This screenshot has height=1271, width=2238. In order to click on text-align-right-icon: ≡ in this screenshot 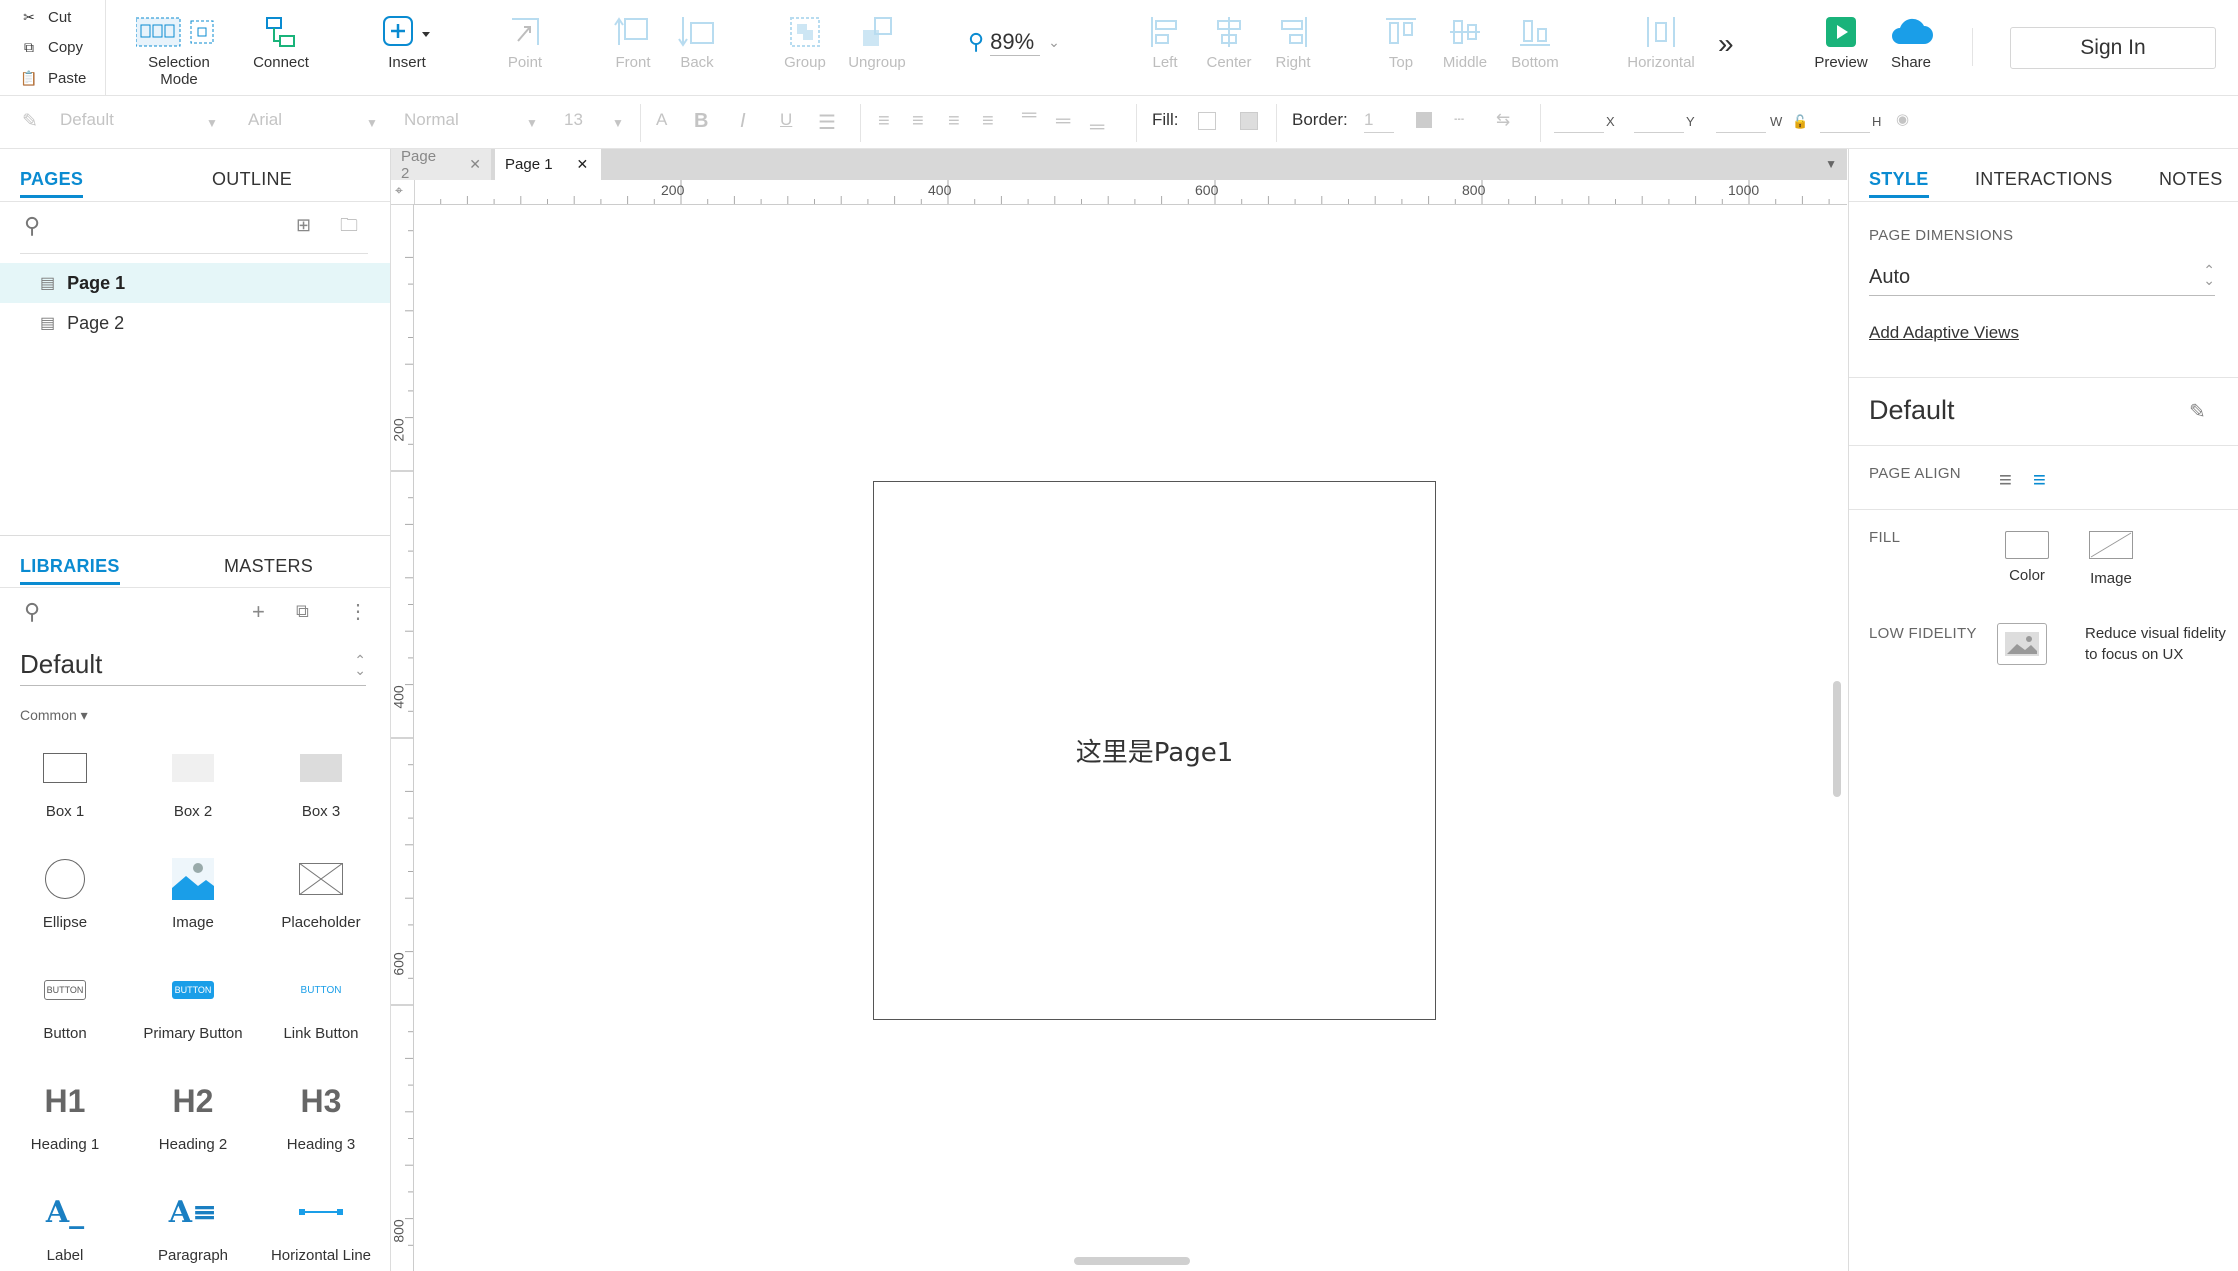, I will do `click(954, 121)`.